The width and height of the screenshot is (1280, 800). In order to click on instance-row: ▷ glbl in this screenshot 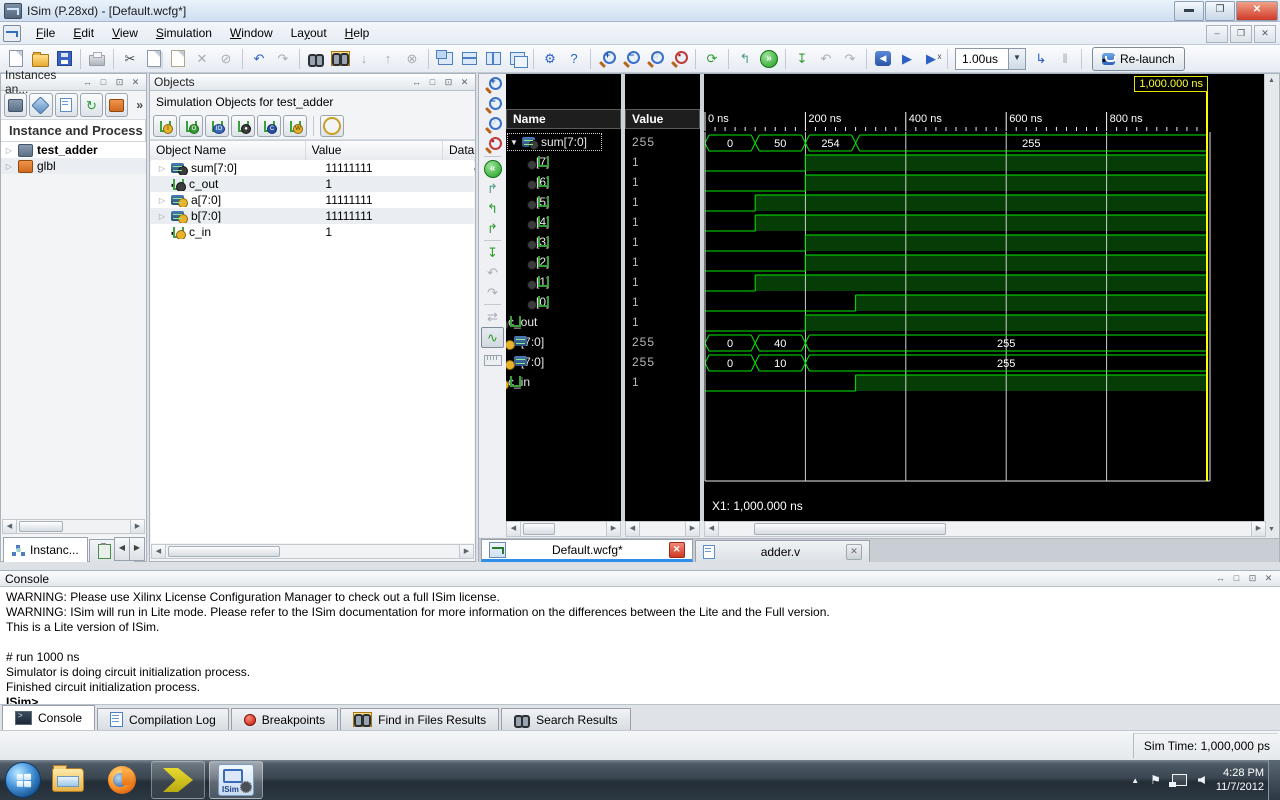, I will do `click(73, 166)`.